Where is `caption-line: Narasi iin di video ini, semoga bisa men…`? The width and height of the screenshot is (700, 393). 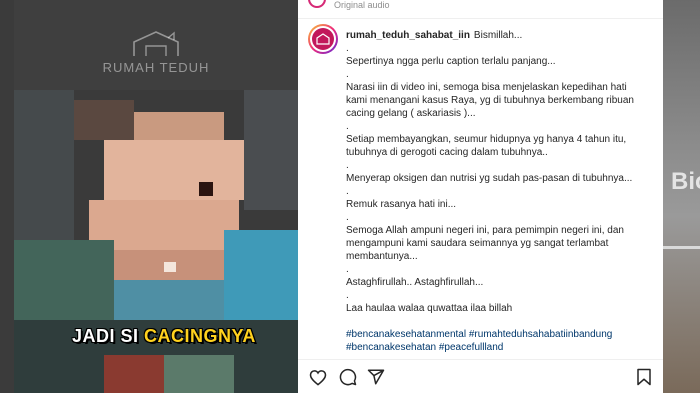 caption-line: Narasi iin di video ini, semoga bisa men… is located at coordinates (490, 100).